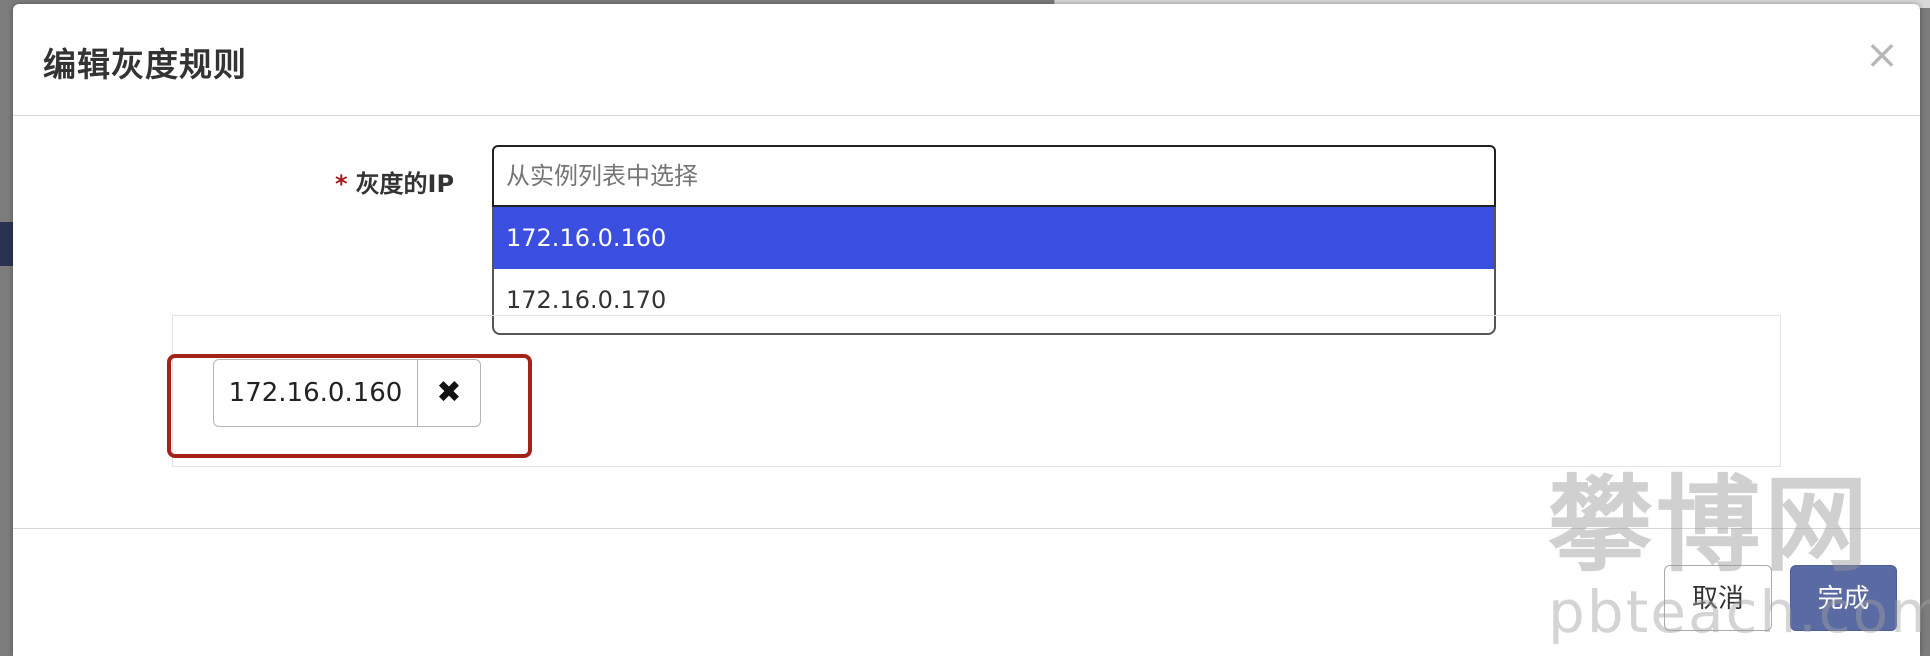 Image resolution: width=1930 pixels, height=656 pixels. Describe the element at coordinates (315, 393) in the screenshot. I see `selected-ip-tag-label: 172.16.0.160` at that location.